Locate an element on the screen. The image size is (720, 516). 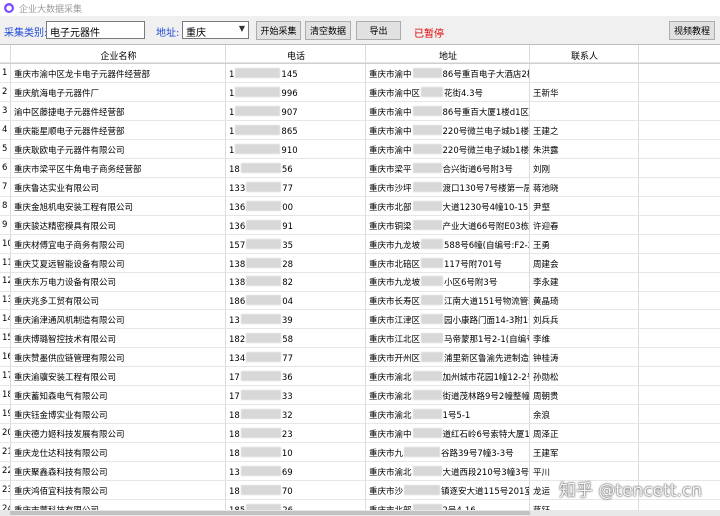
horizontal-scrollbar is located at coordinates (360, 513).